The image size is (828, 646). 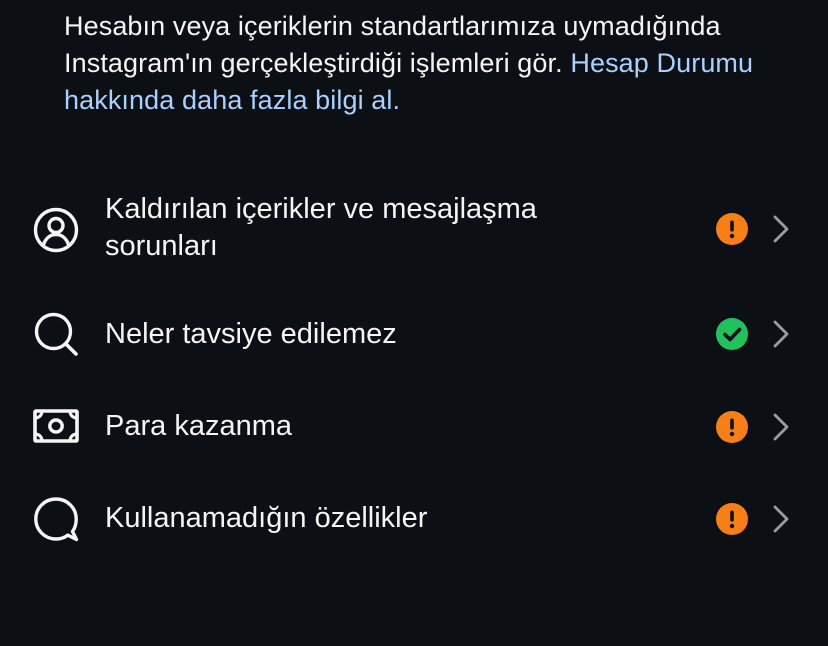 I want to click on list-item-monetization: Para kazanma, so click(x=414, y=427).